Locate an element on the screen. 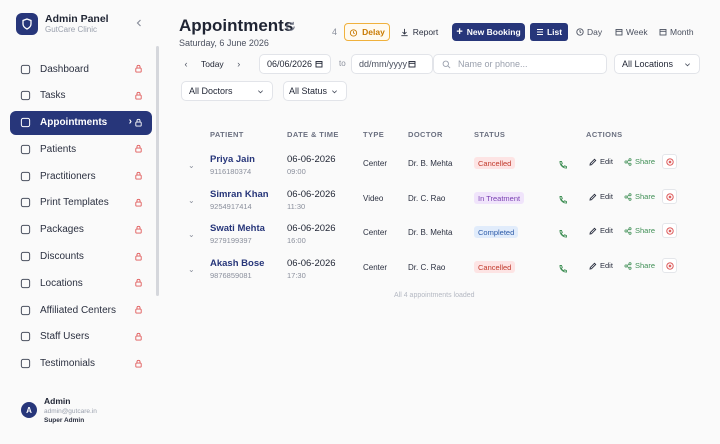 This screenshot has height=444, width=720. sidebar-item-discounts: Discounts is located at coordinates (81, 257).